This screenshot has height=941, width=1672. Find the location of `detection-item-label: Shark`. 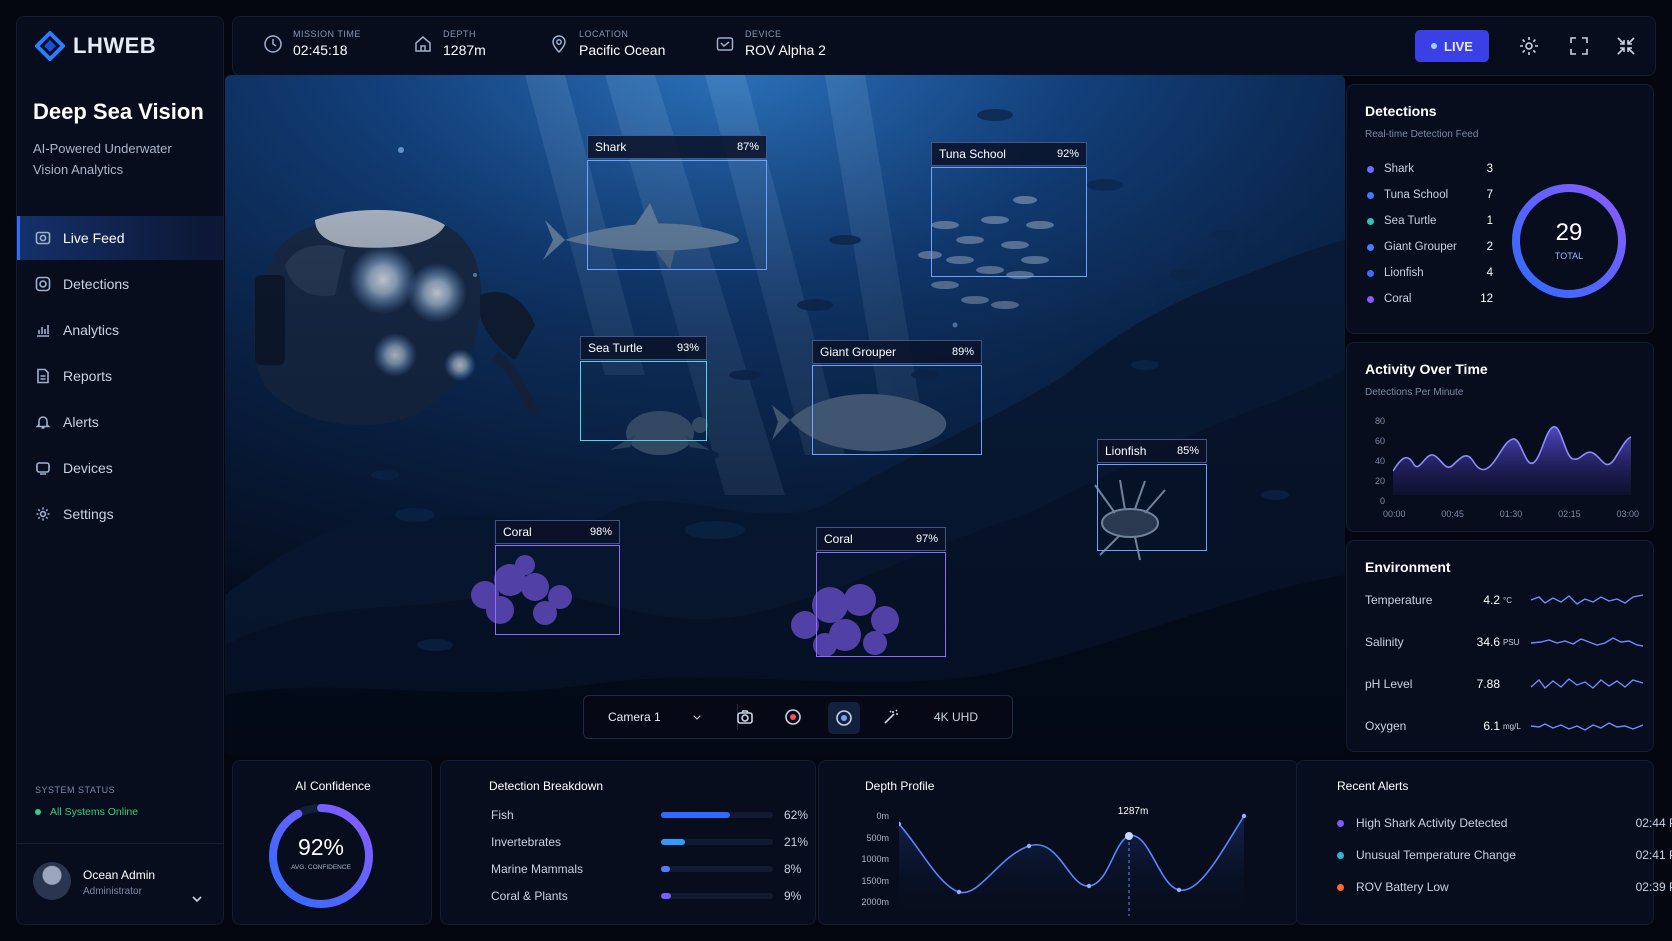

detection-item-label: Shark is located at coordinates (1399, 169).